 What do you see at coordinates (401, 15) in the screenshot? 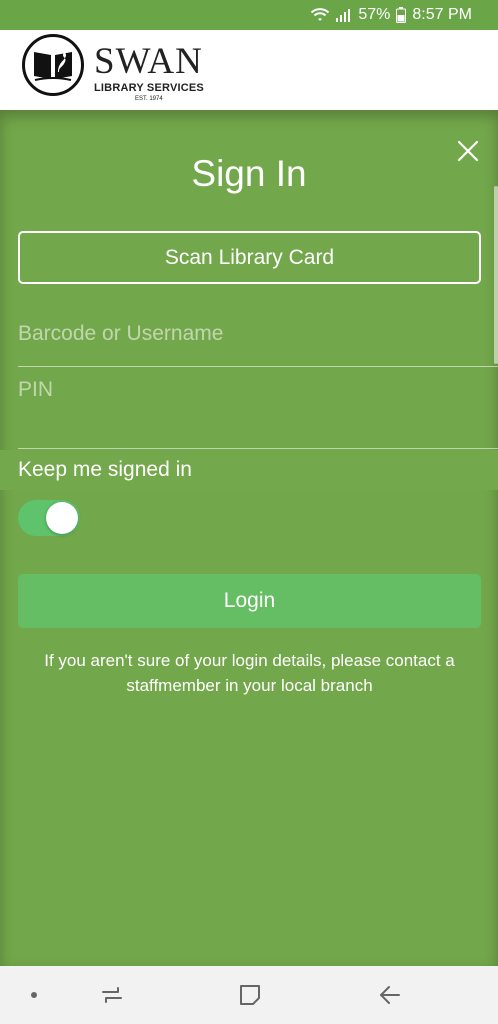
I see `battery-icon` at bounding box center [401, 15].